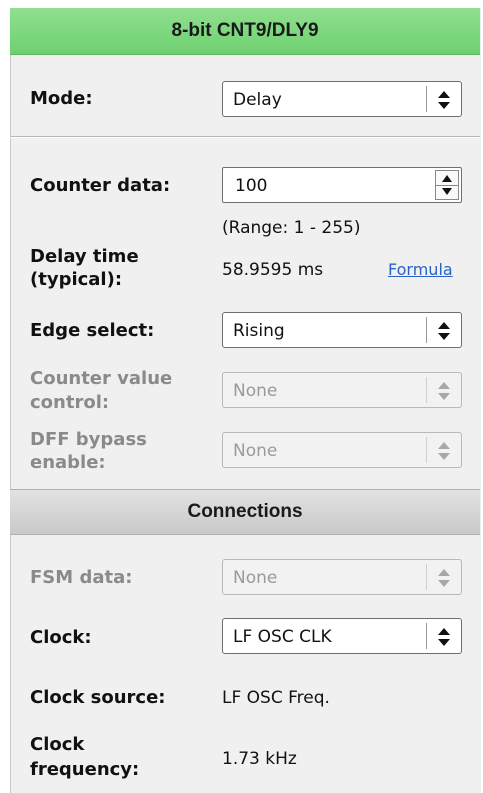 The height and width of the screenshot is (793, 483). Describe the element at coordinates (282, 637) in the screenshot. I see `clock-value: LF OSC CLK` at that location.